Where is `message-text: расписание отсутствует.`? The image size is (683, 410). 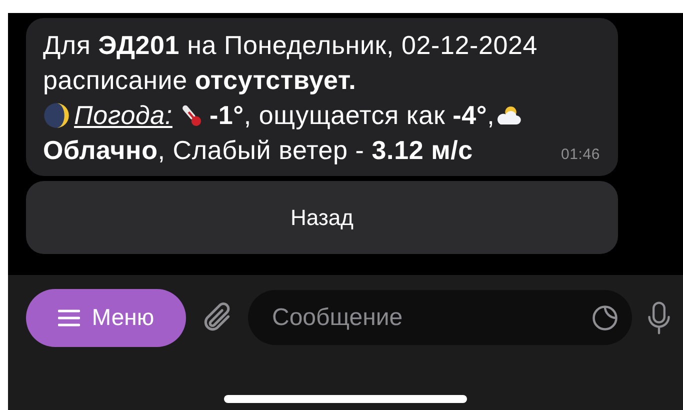 message-text: расписание отсутствует. is located at coordinates (200, 80).